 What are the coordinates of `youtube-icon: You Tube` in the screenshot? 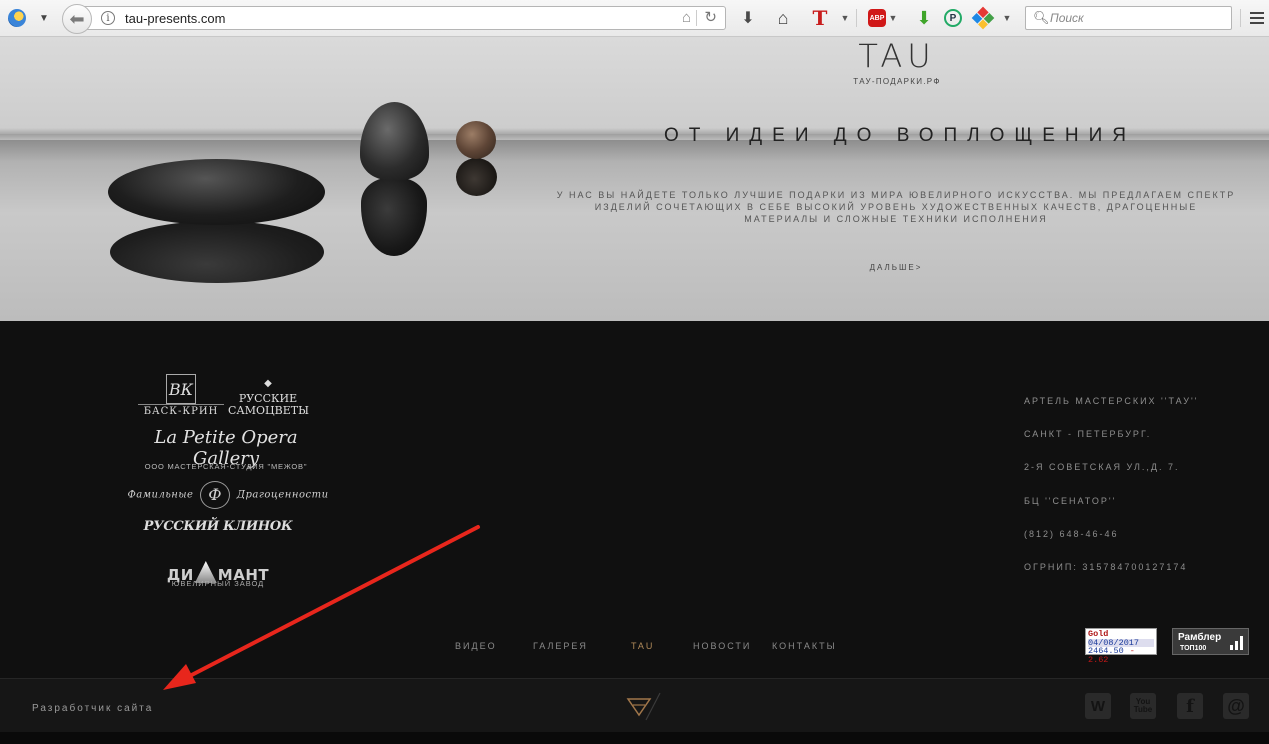 It's located at (1143, 706).